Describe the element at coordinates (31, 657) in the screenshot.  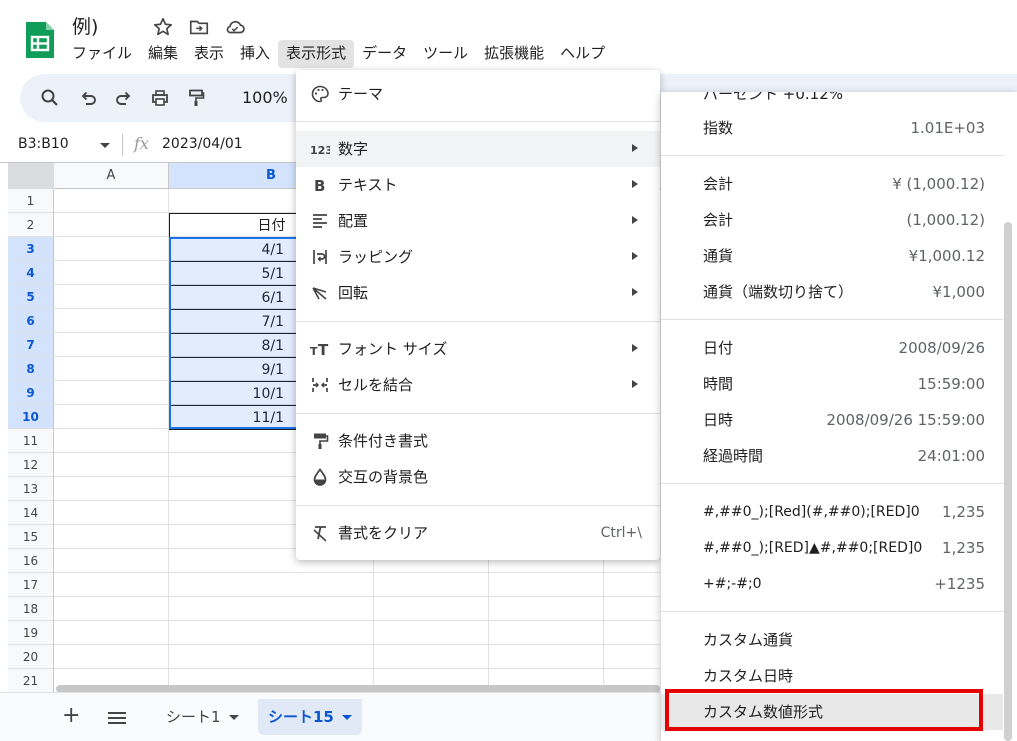
I see `row-header-20: 20` at that location.